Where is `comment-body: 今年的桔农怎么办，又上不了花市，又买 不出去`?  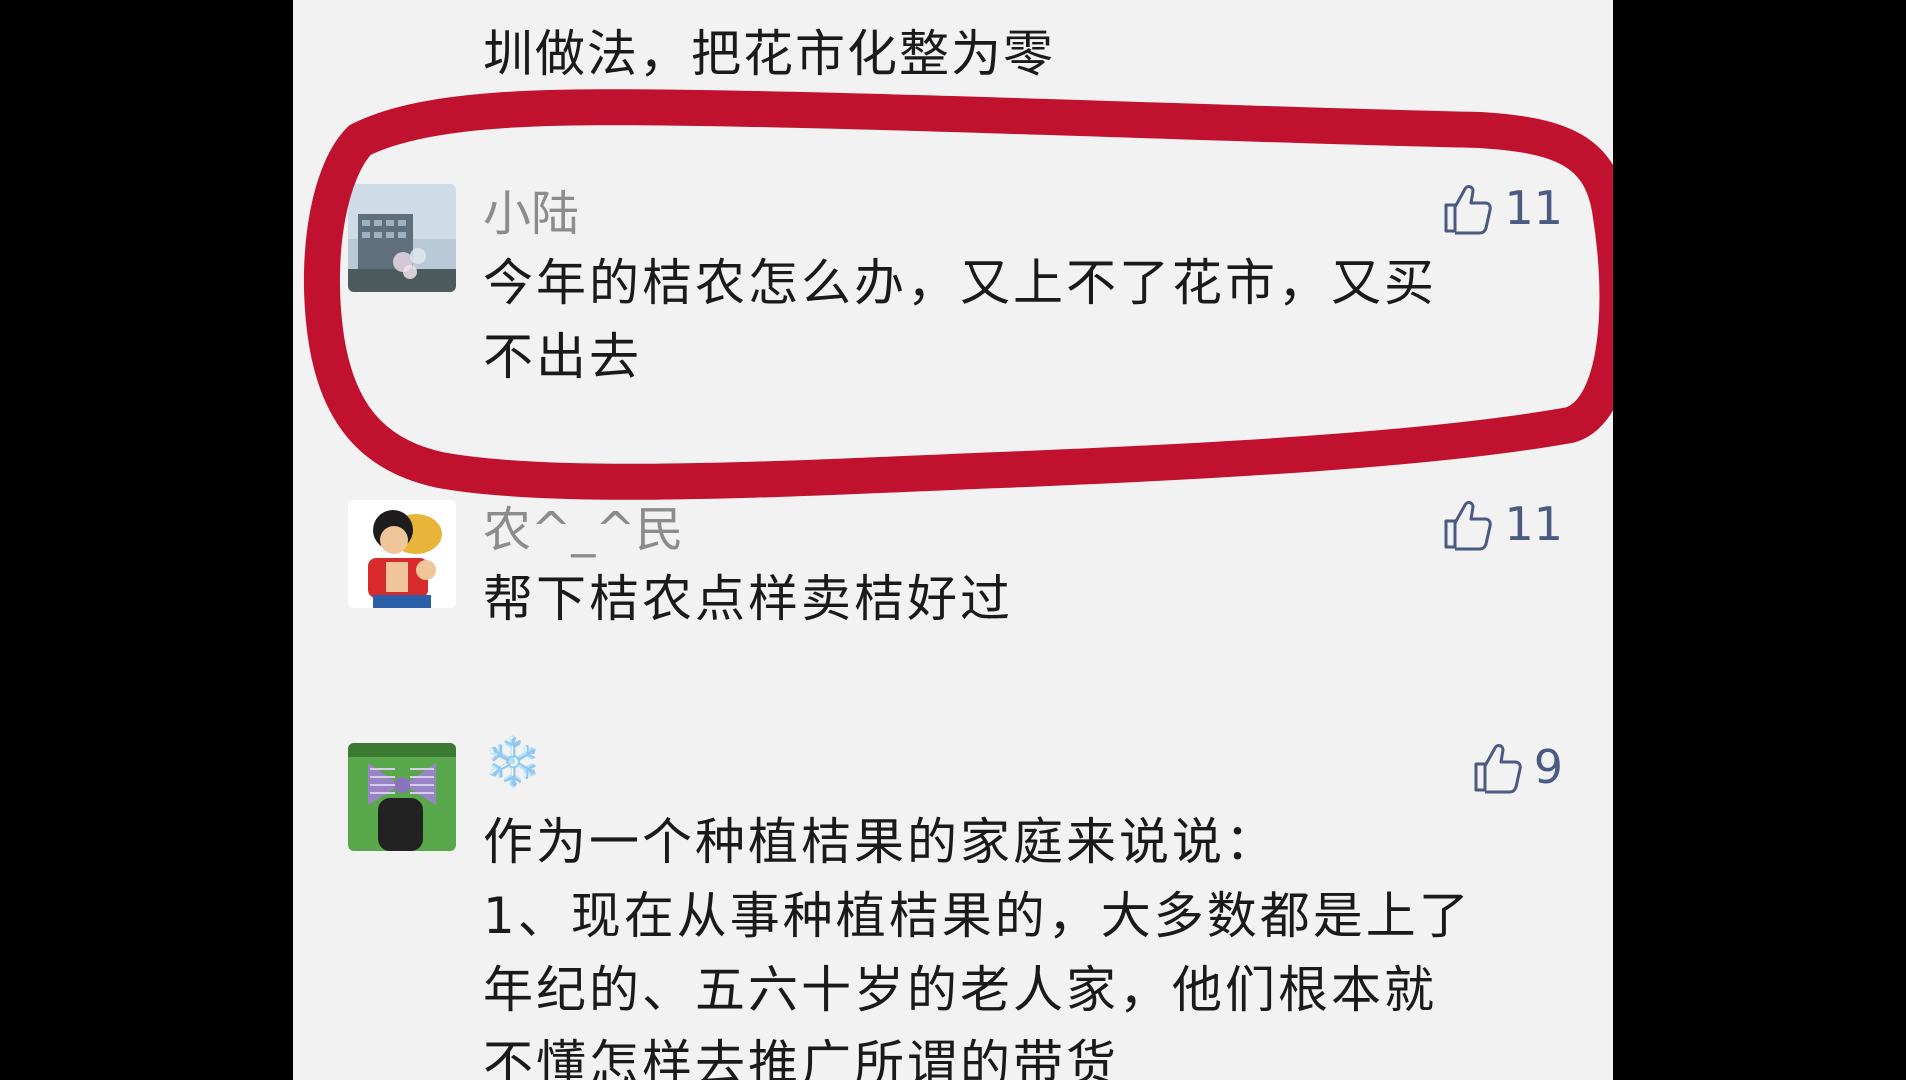
comment-body: 今年的桔农怎么办，又上不了花市，又买 不出去 is located at coordinates (1023, 320).